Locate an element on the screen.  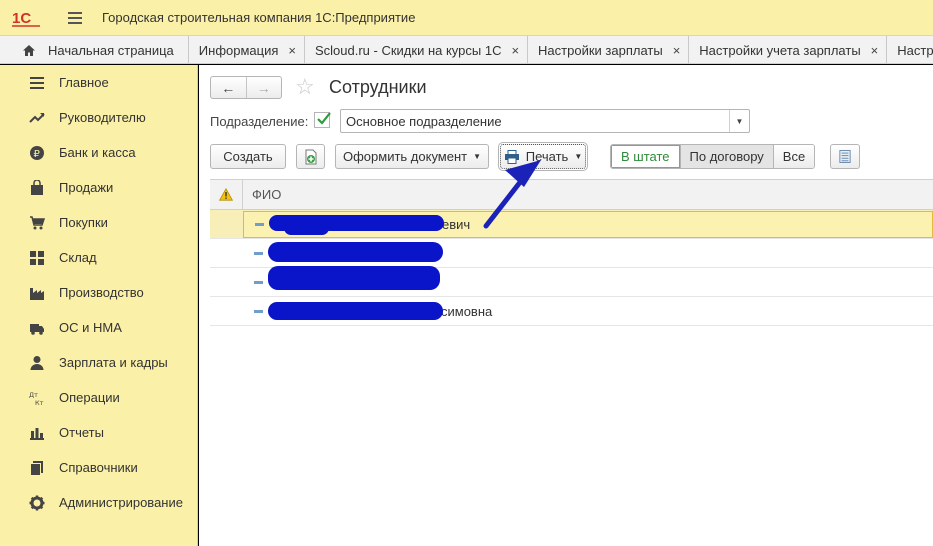
sidebar-item-operations: Дт Кт Операции is located at coordinates (98, 397).